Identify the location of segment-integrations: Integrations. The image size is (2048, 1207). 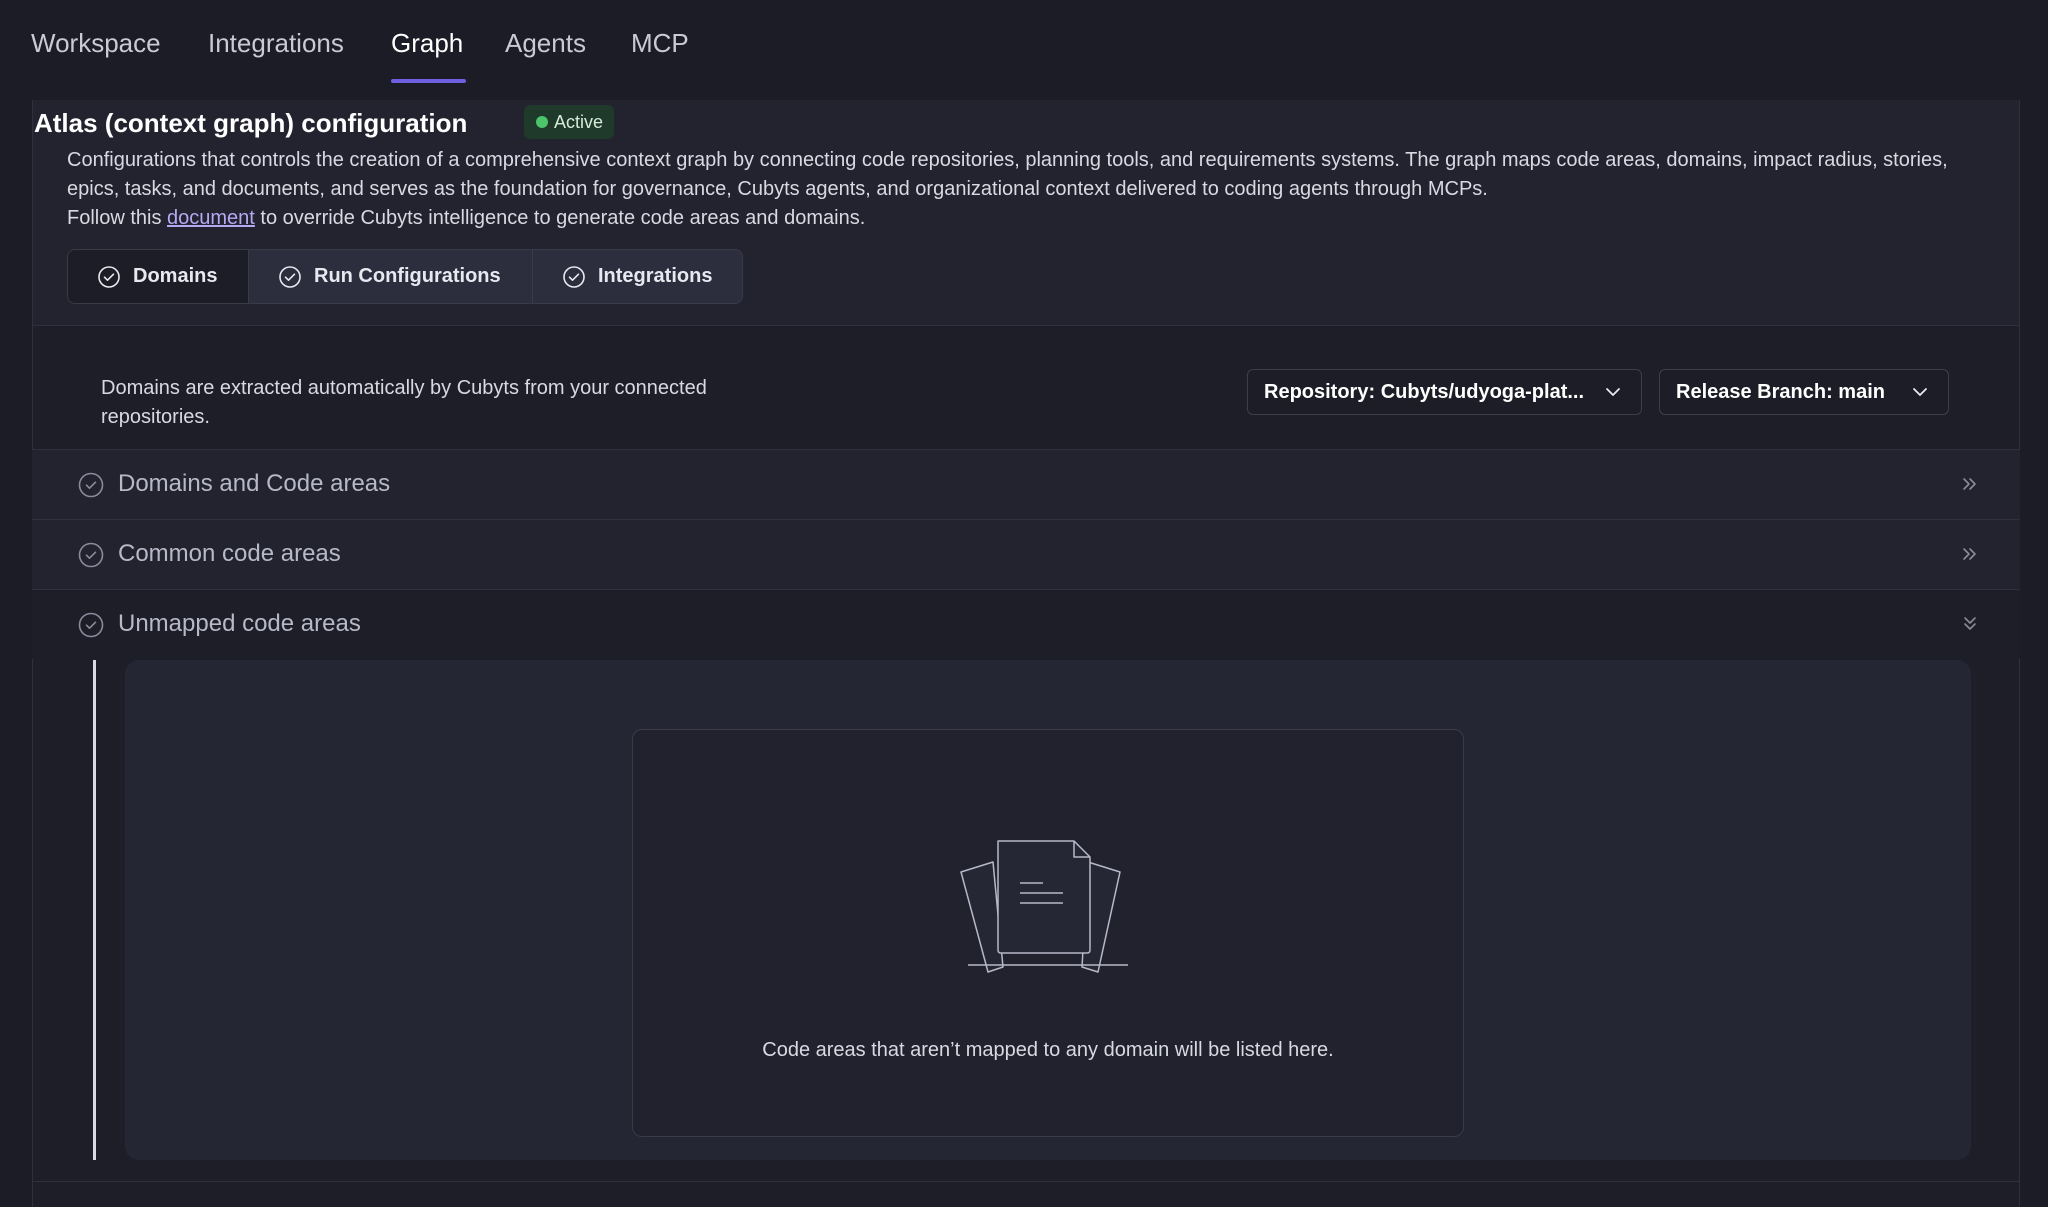
(637, 276).